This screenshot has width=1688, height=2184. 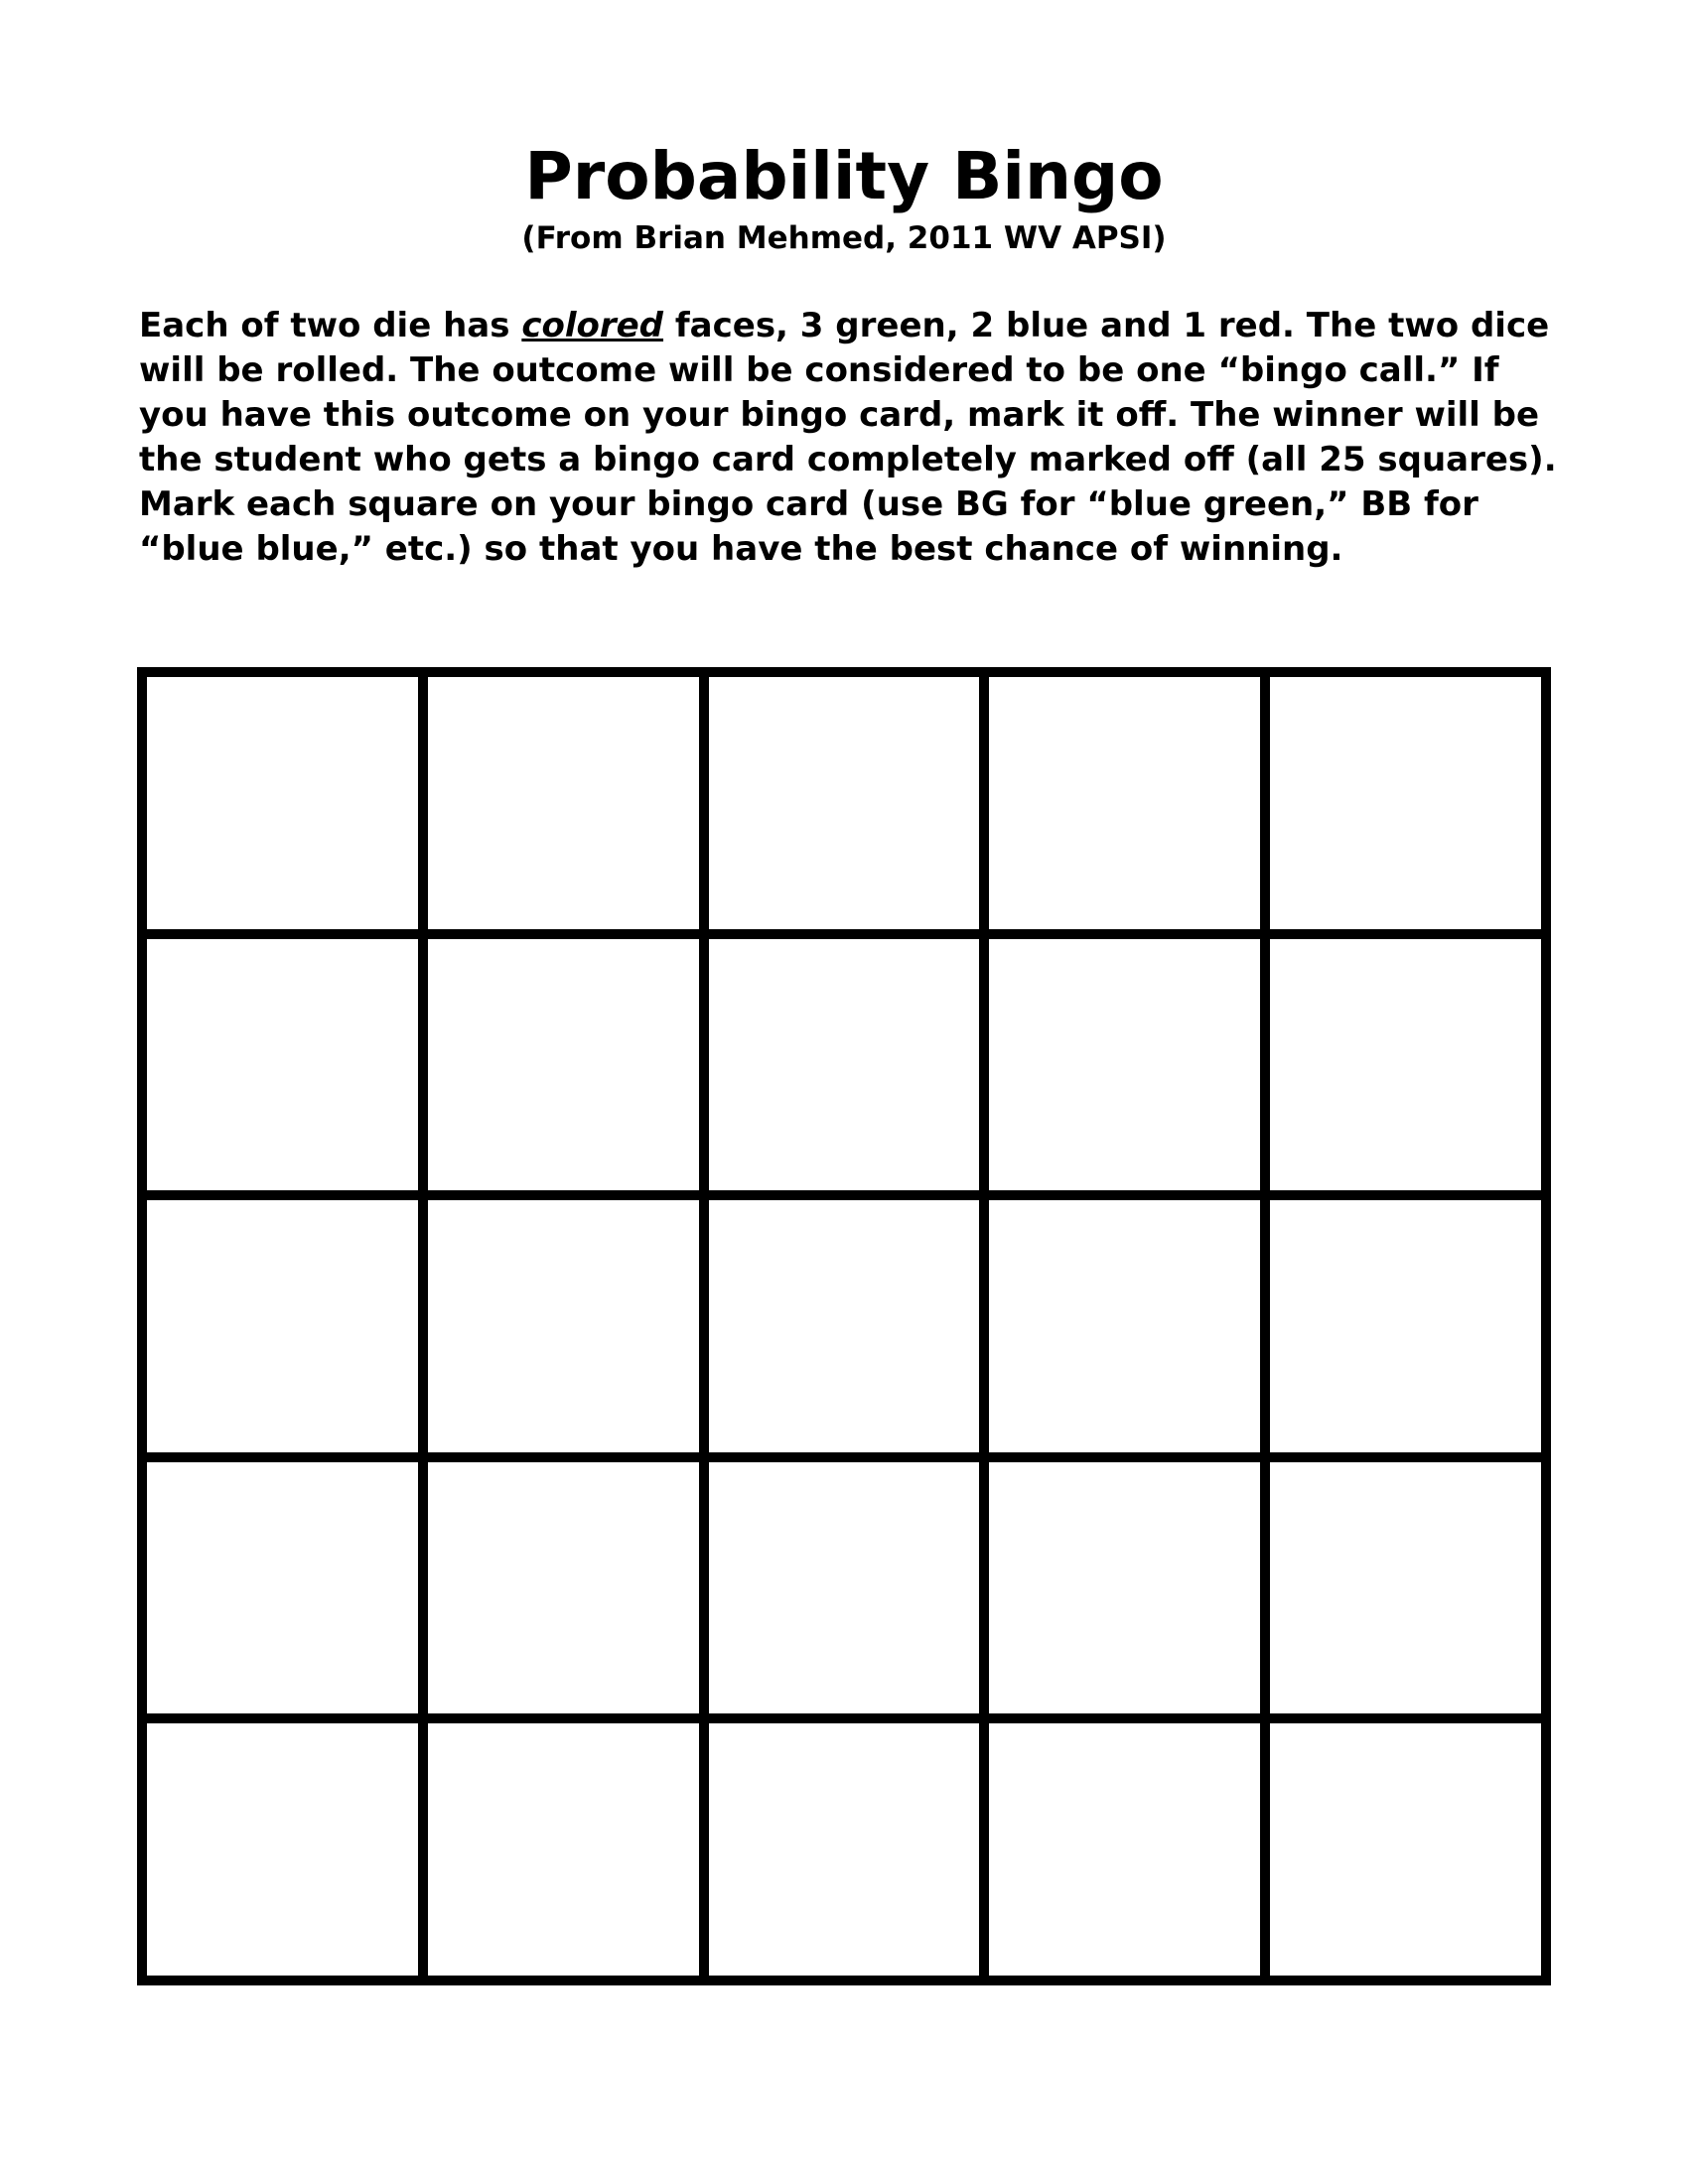 What do you see at coordinates (844, 238) in the screenshot?
I see `source-credit: (From Brian Mehmed, 2011 WV APSI)` at bounding box center [844, 238].